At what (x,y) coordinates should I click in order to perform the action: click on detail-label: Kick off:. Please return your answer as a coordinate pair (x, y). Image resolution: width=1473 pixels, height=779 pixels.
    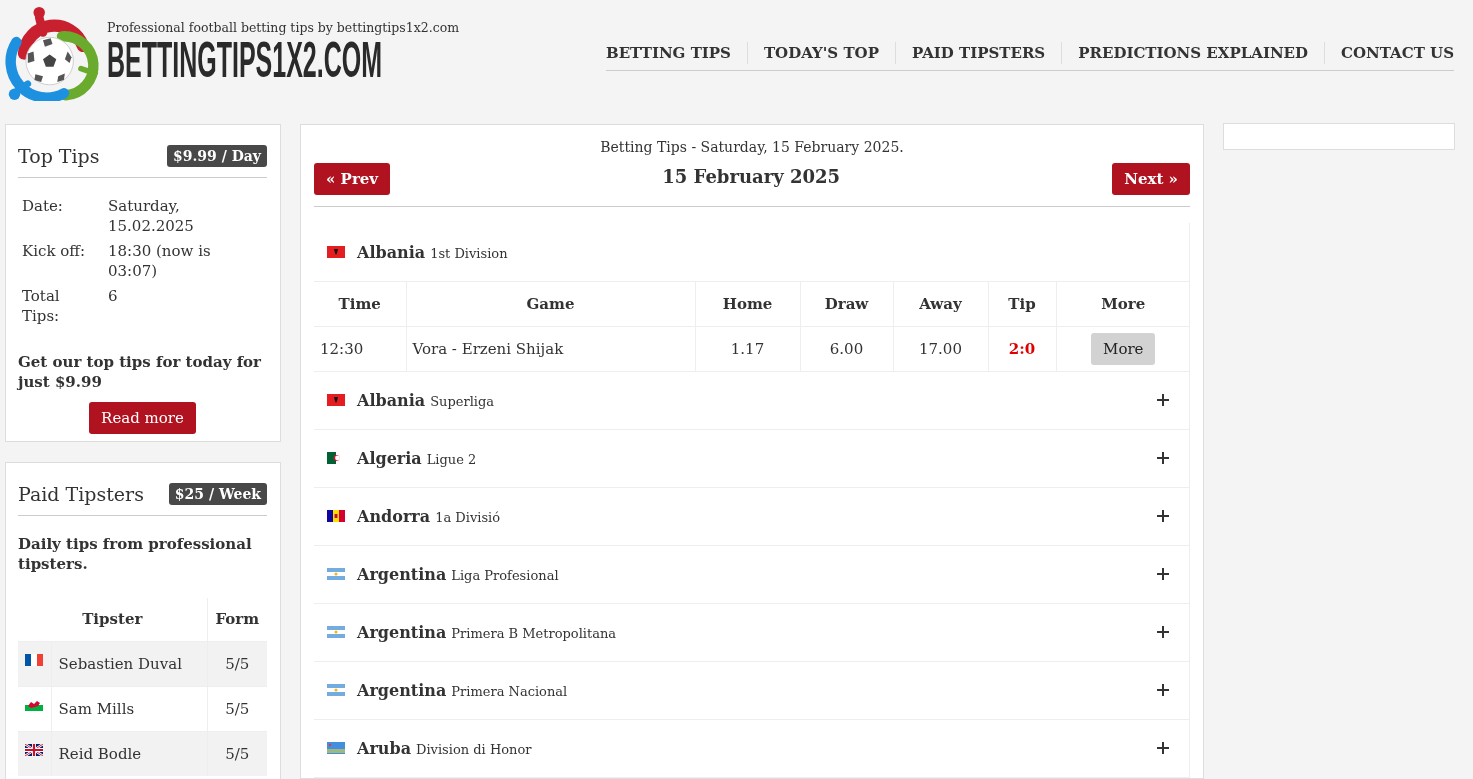
    Looking at the image, I should click on (54, 251).